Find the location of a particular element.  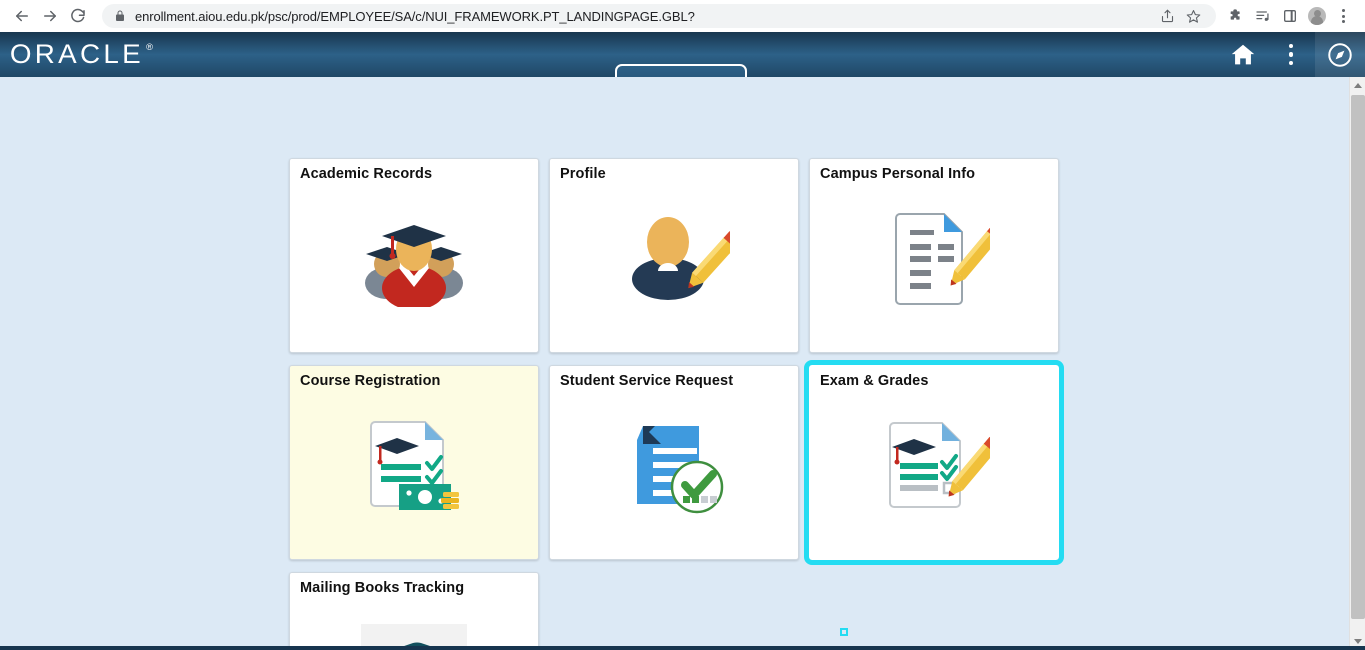

lock-icon is located at coordinates (120, 16).